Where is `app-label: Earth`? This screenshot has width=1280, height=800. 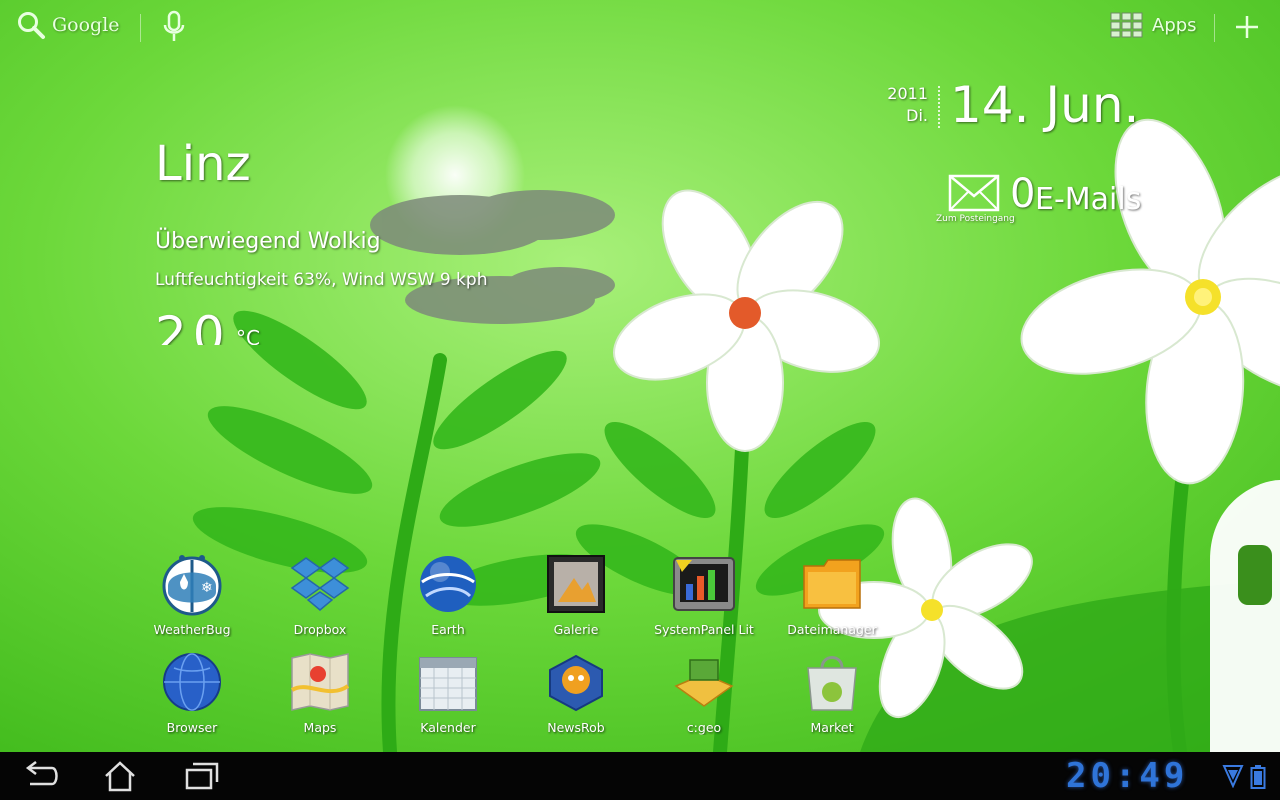 app-label: Earth is located at coordinates (448, 629).